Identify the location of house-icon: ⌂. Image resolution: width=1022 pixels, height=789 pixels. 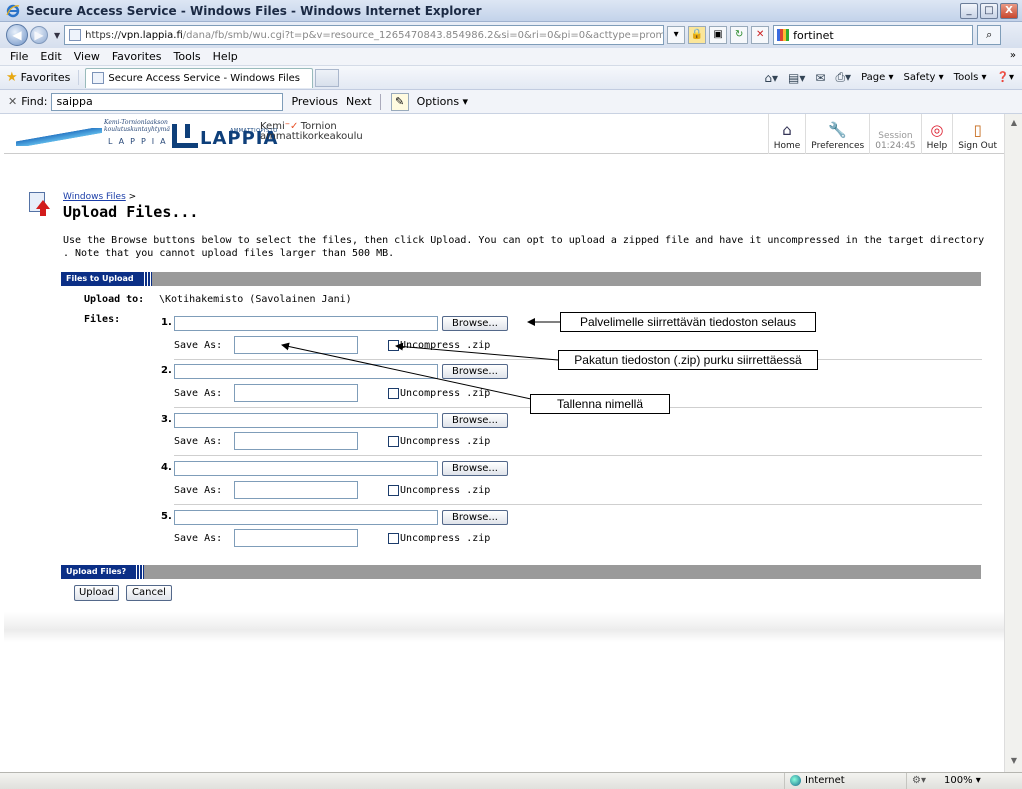
(787, 130).